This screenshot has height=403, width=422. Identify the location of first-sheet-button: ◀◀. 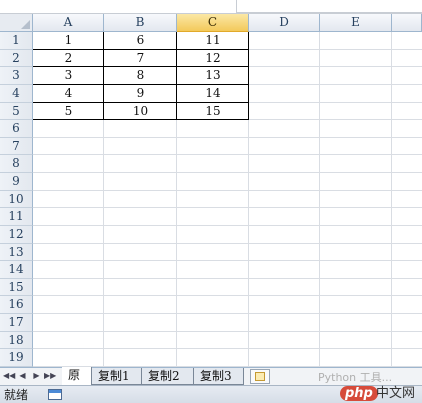
(9, 376).